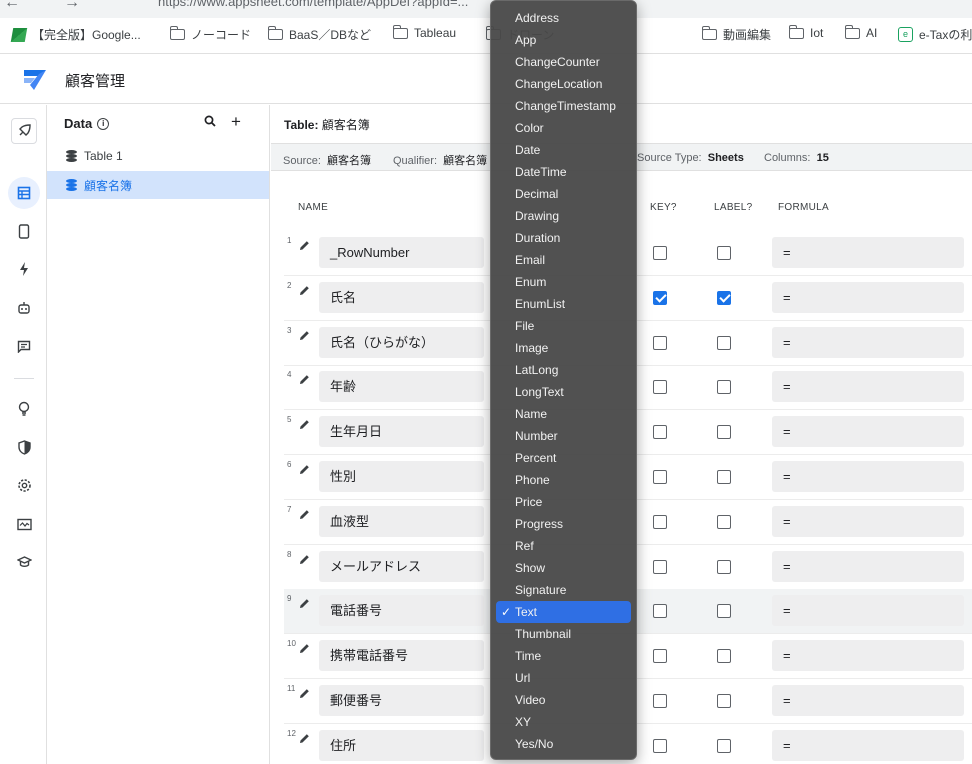 The image size is (972, 764). Describe the element at coordinates (24, 269) in the screenshot. I see `automation-icon` at that location.